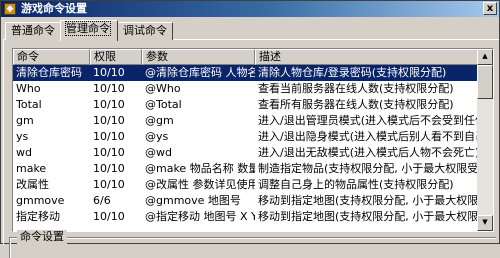  I want to click on window-title: 游戏命令设置, so click(54, 8).